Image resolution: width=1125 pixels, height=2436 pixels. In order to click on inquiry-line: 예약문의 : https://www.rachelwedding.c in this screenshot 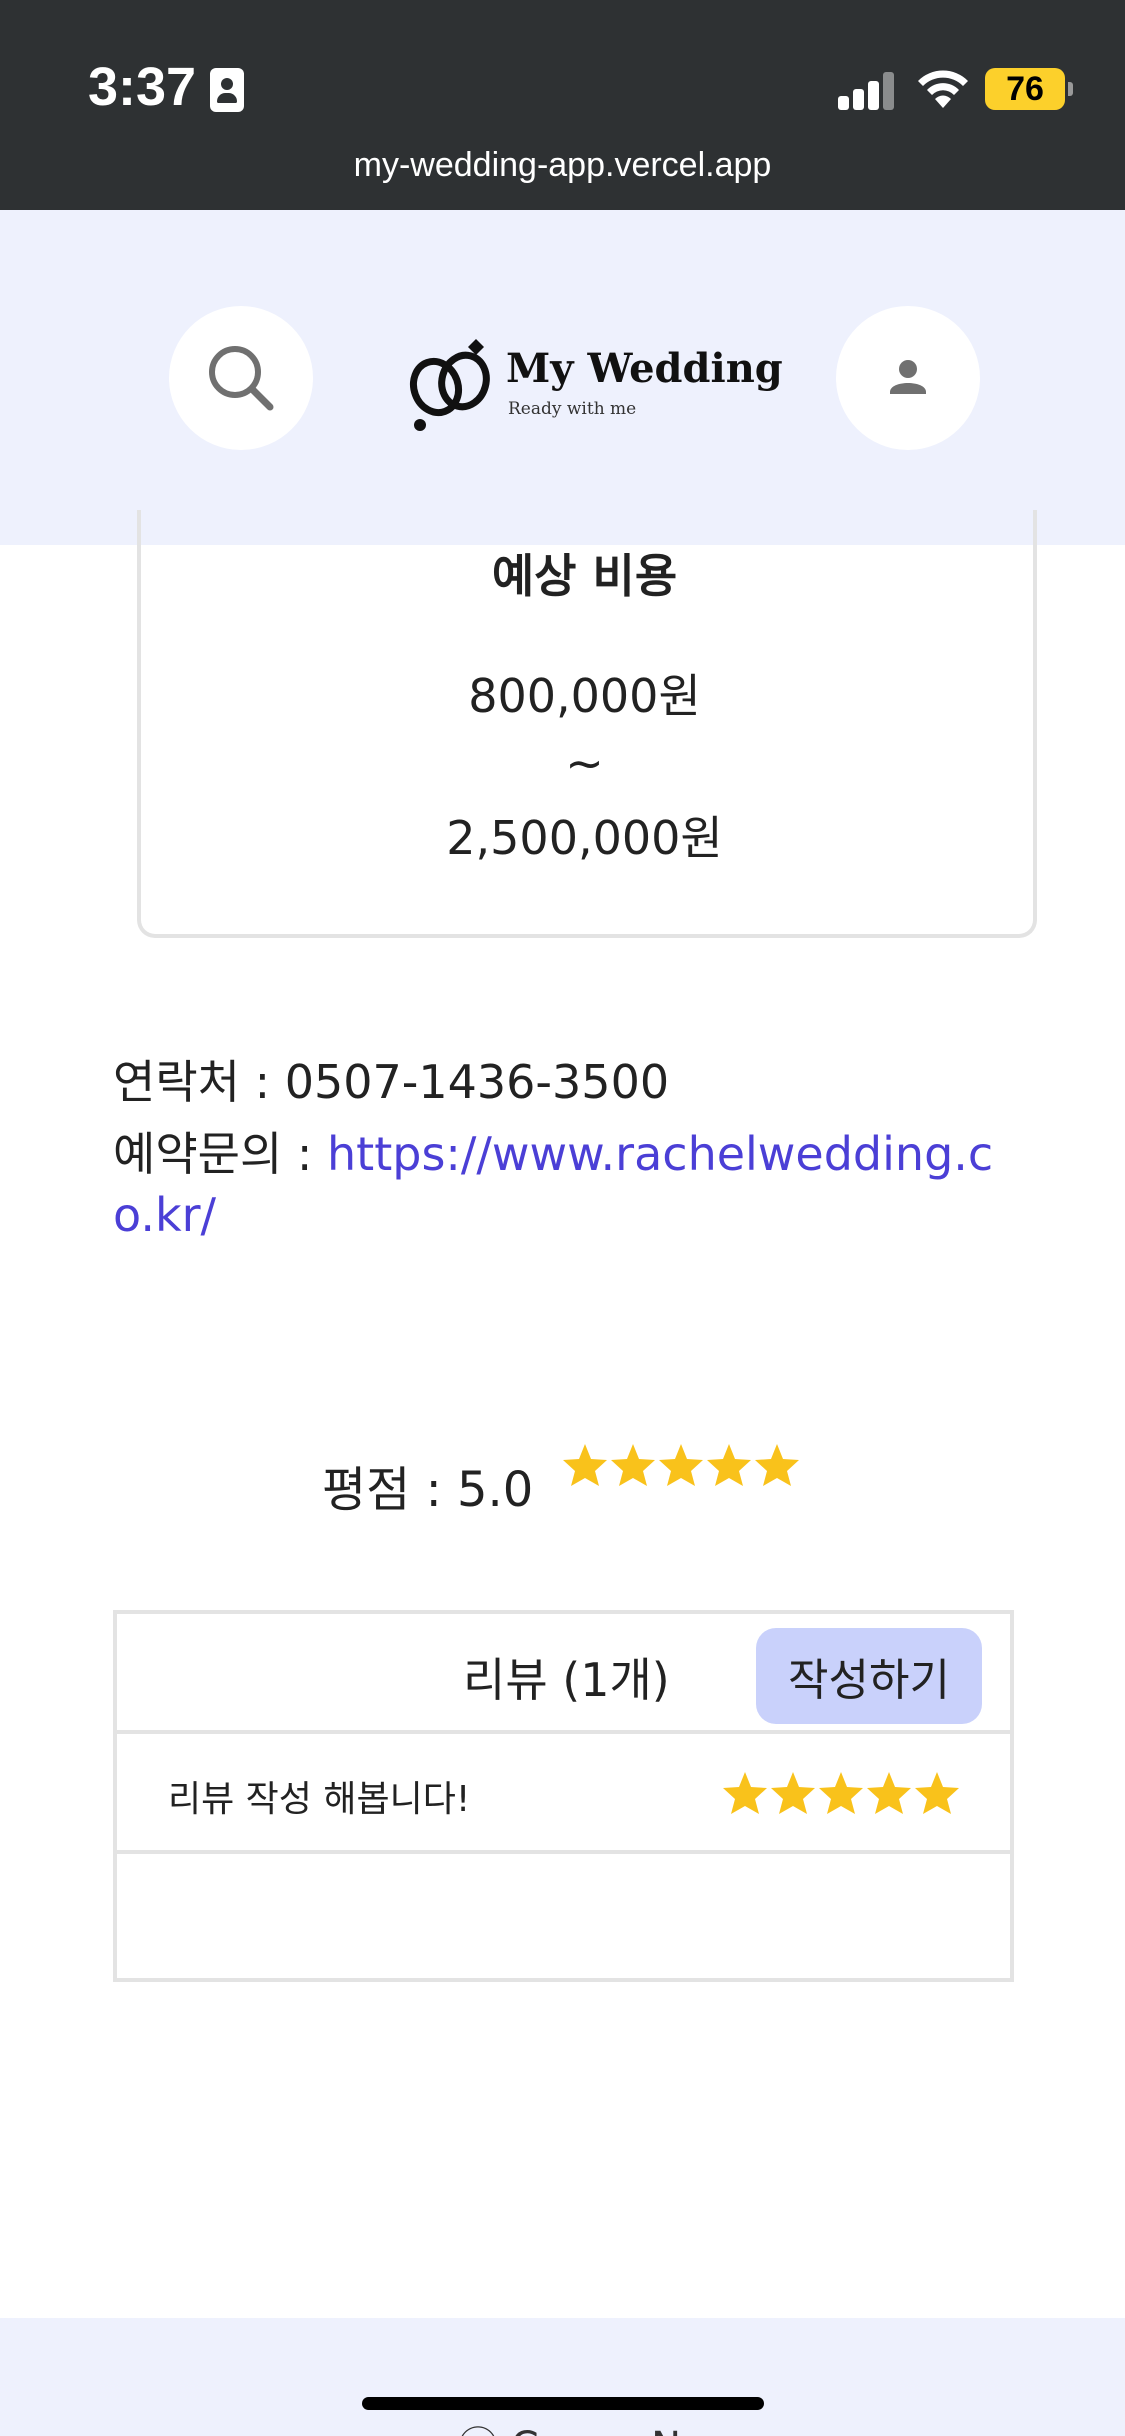, I will do `click(553, 1151)`.